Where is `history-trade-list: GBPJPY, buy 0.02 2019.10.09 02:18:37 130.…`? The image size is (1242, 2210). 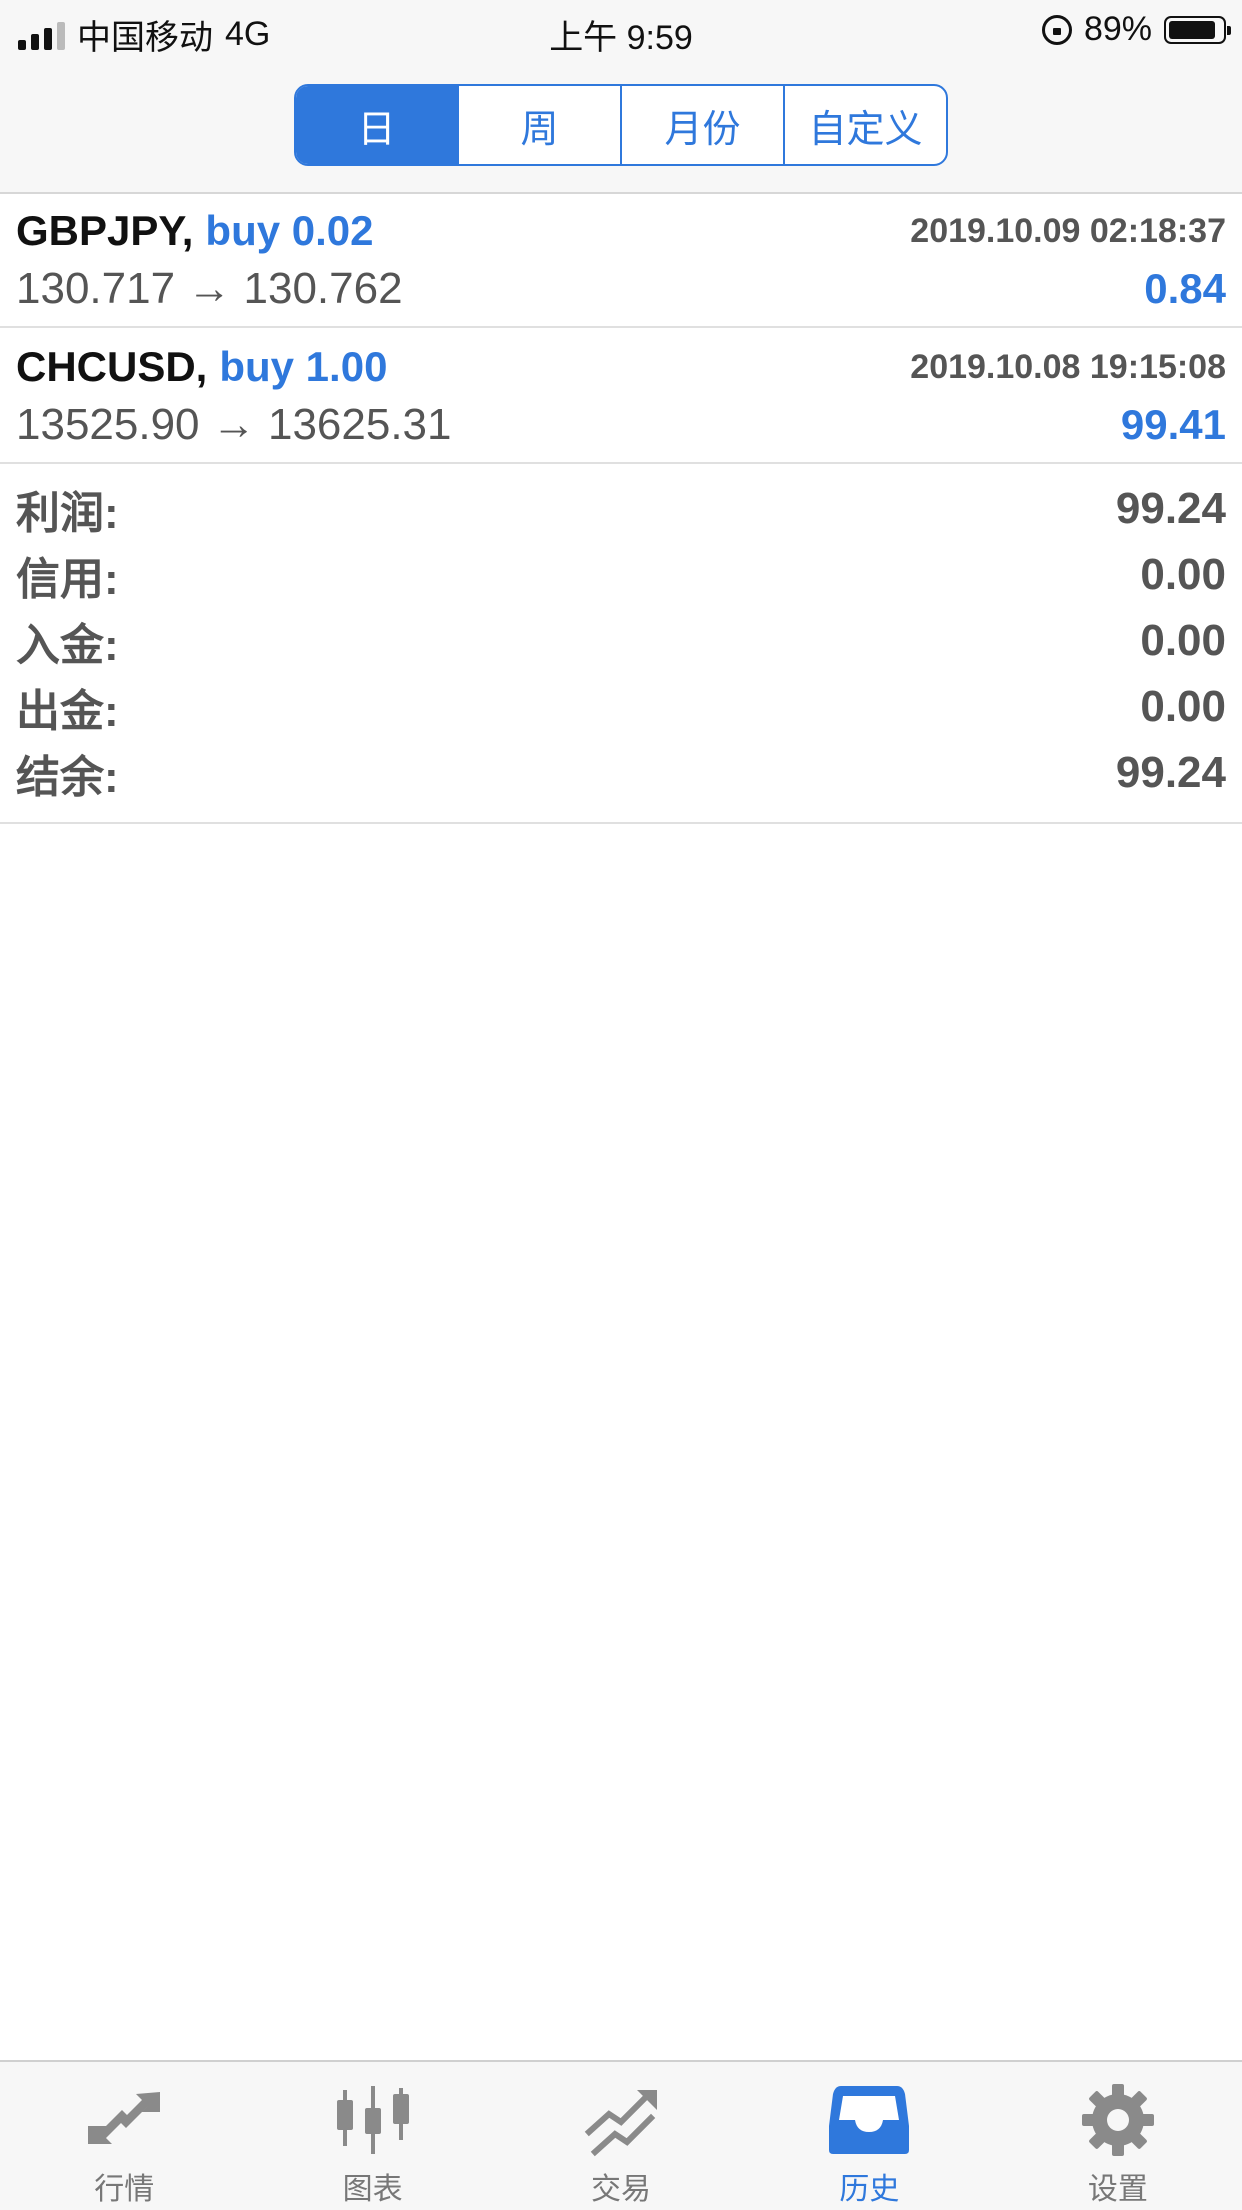 history-trade-list: GBPJPY, buy 0.02 2019.10.09 02:18:37 130.… is located at coordinates (621, 328).